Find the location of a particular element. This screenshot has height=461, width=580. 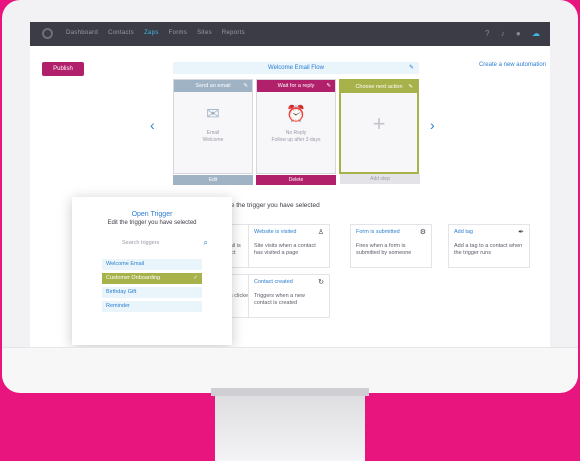

trigger-option-selected: Customer Onboarding ✓ is located at coordinates (152, 278).